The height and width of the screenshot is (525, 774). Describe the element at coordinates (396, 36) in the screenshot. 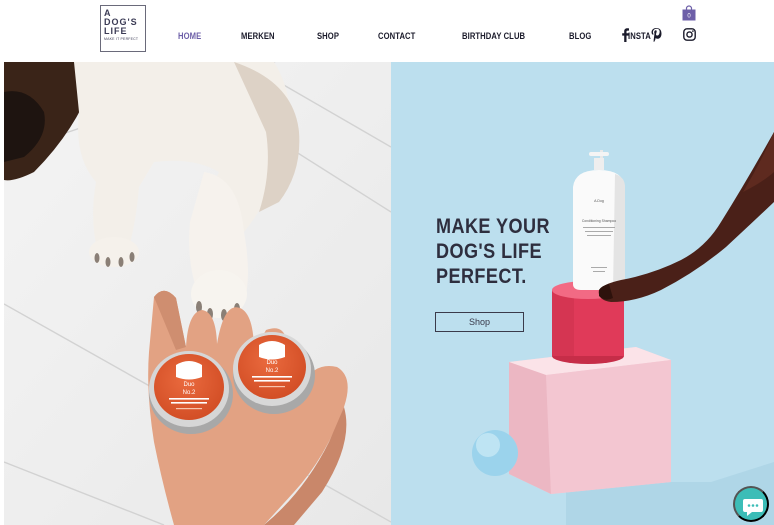

I see `nav-item-contact: CONTACT` at that location.